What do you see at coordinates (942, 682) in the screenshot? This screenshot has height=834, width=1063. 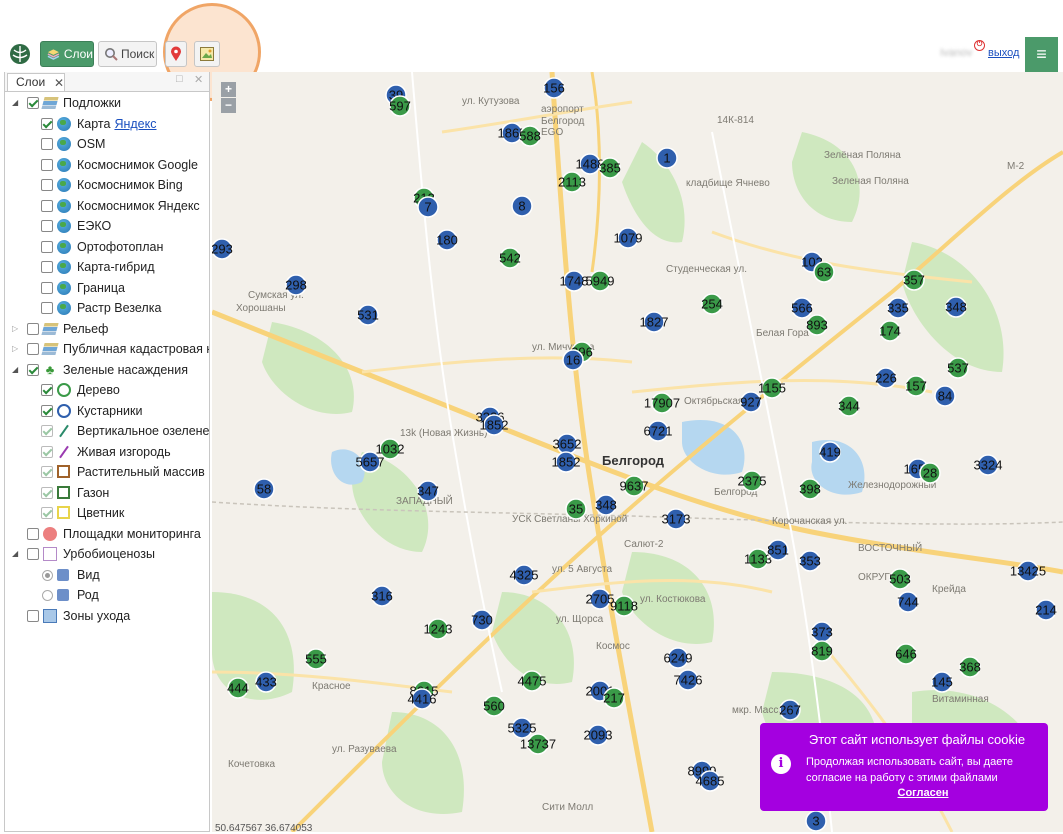 I see `cluster-marker: 145` at bounding box center [942, 682].